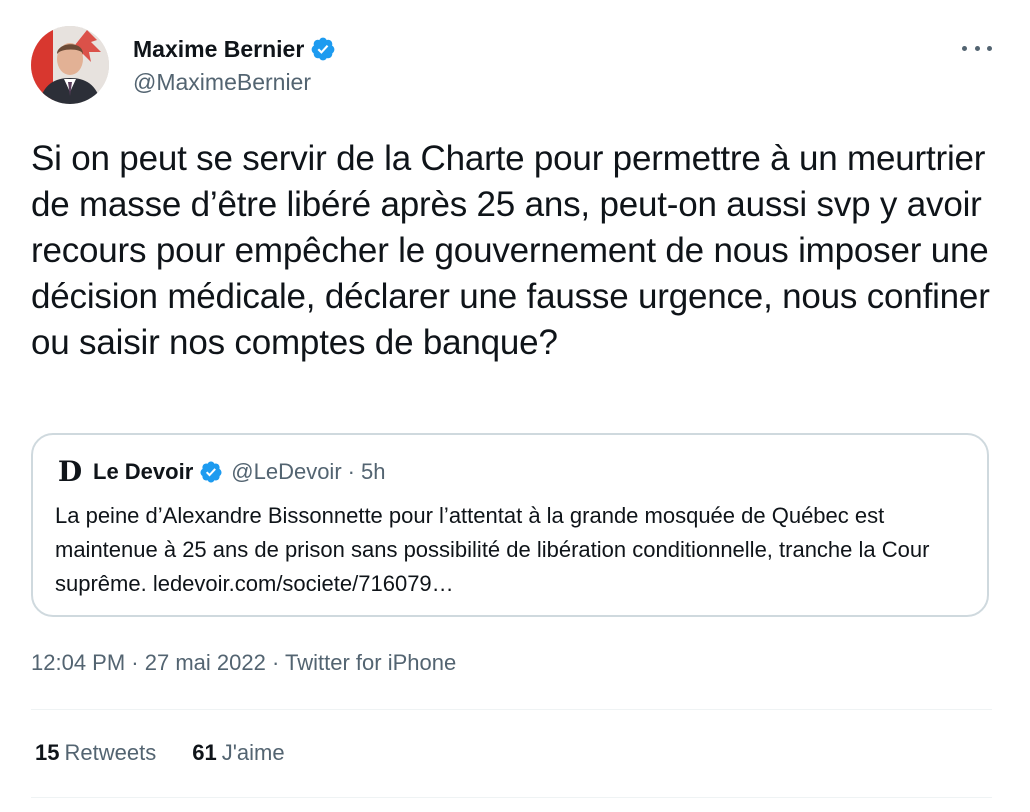  I want to click on avatar, so click(70, 65).